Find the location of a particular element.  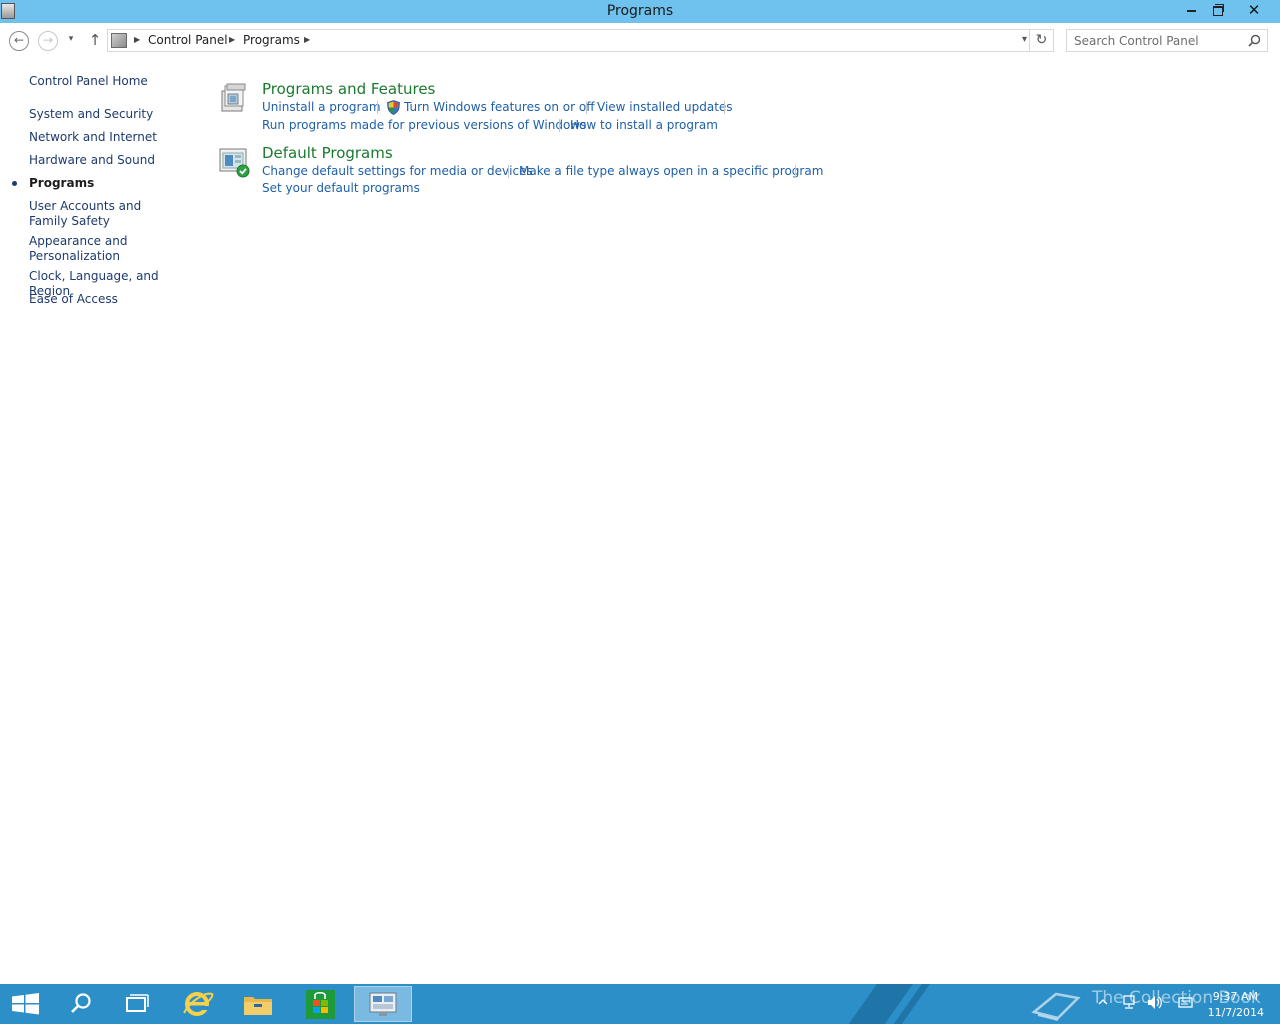

internet-explorer-icon is located at coordinates (198, 1004).